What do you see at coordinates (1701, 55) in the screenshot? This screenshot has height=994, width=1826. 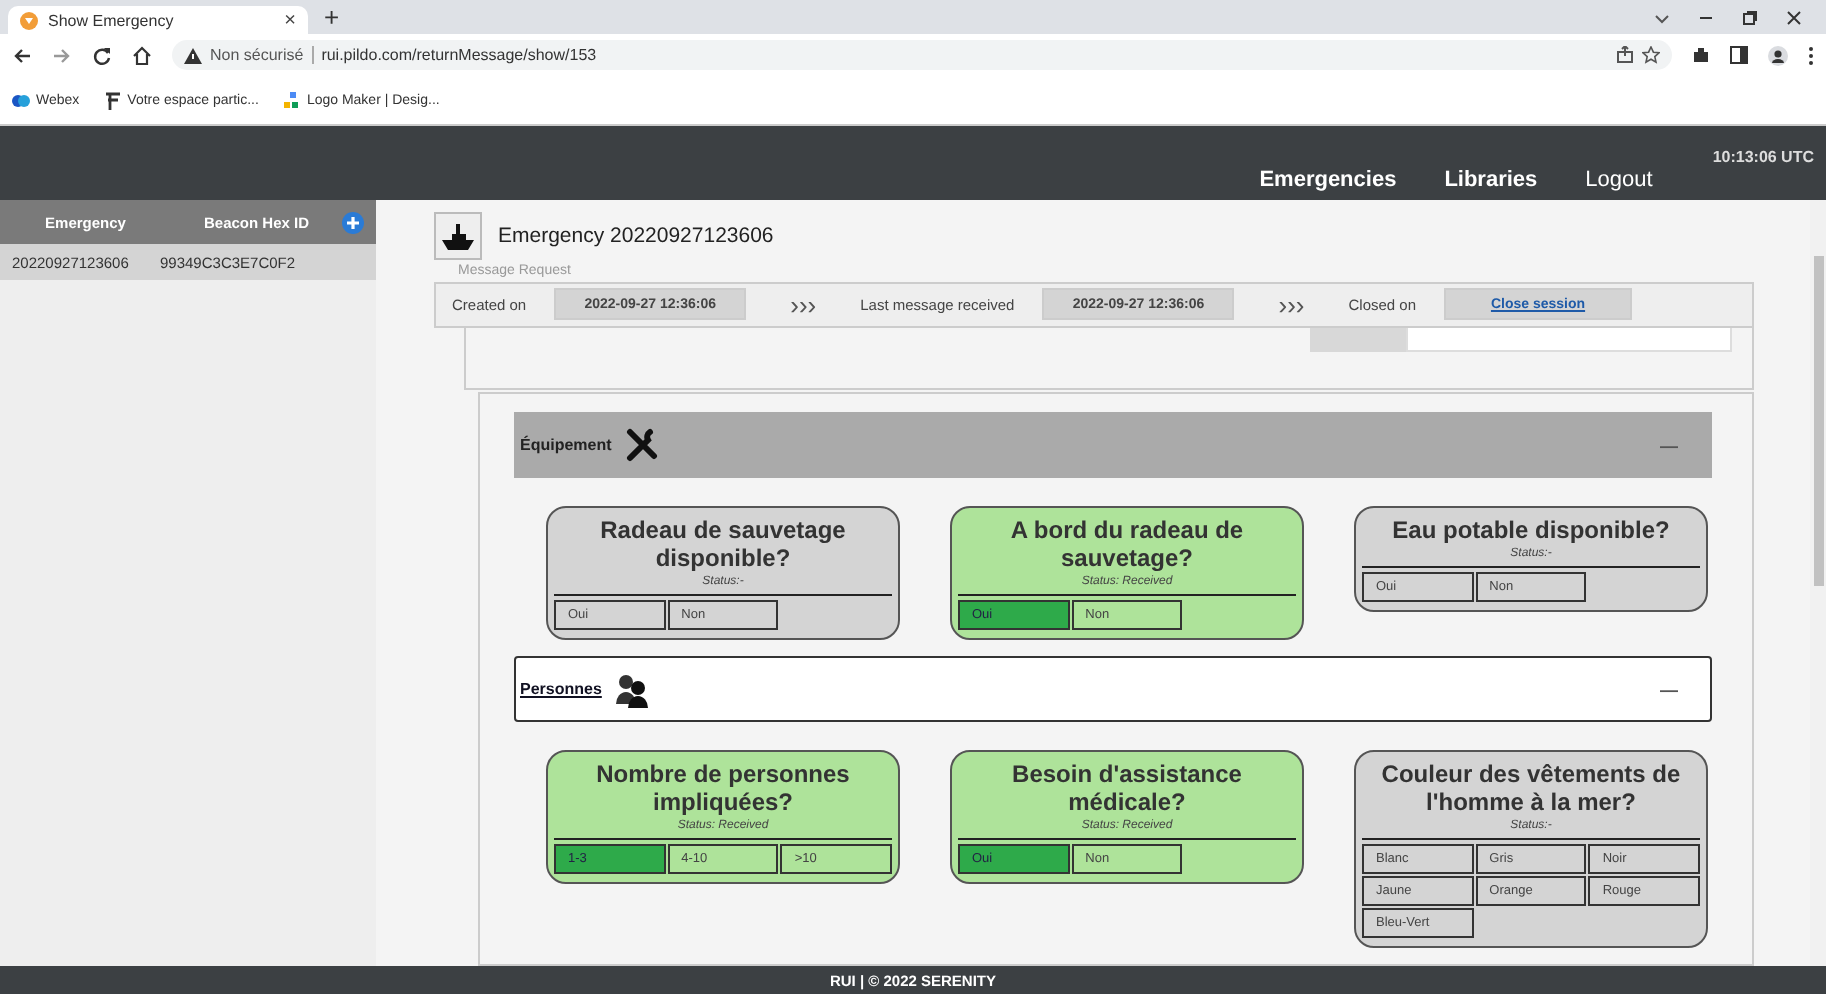 I see `puzzle-icon` at bounding box center [1701, 55].